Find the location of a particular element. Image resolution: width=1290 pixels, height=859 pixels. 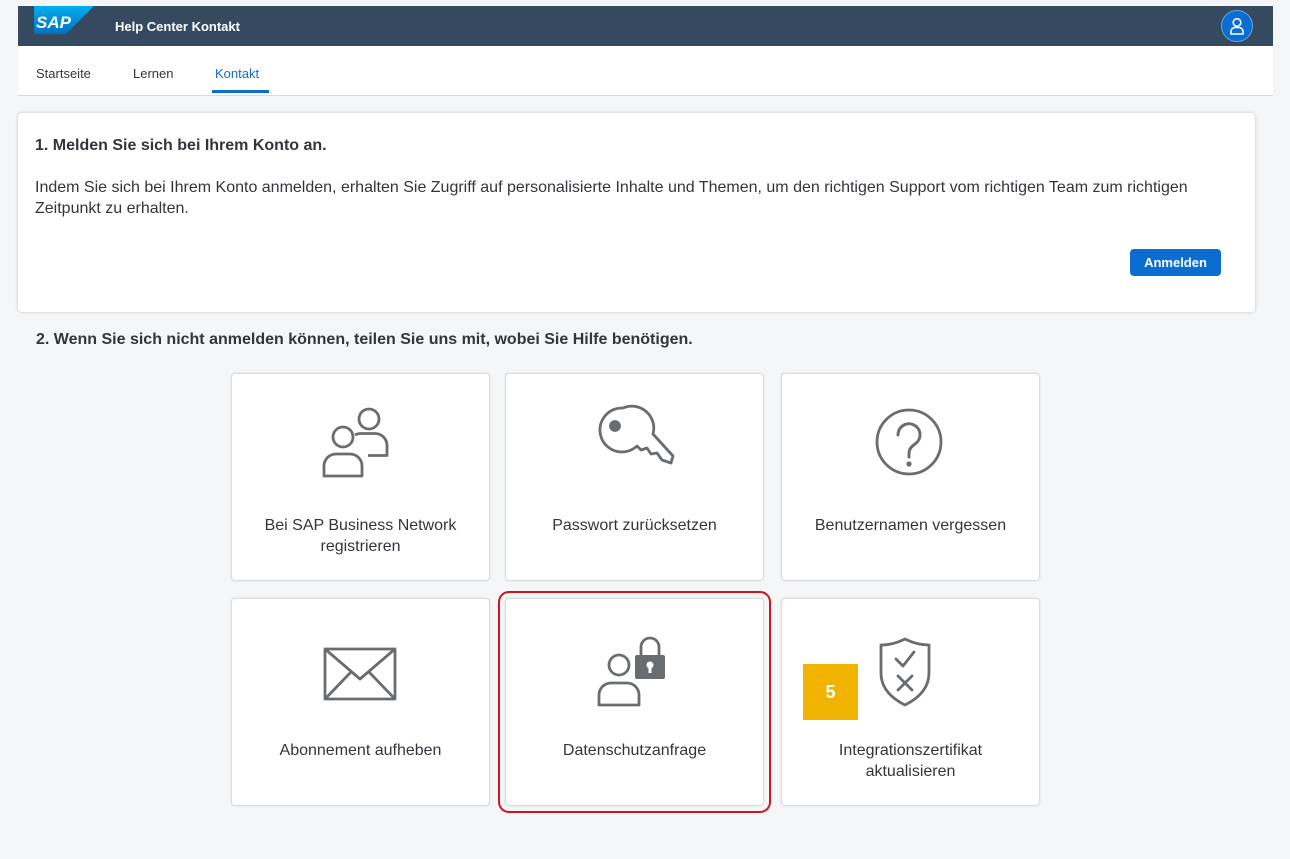

tile-unsubscribe: Abonnement aufheben is located at coordinates (360, 702).